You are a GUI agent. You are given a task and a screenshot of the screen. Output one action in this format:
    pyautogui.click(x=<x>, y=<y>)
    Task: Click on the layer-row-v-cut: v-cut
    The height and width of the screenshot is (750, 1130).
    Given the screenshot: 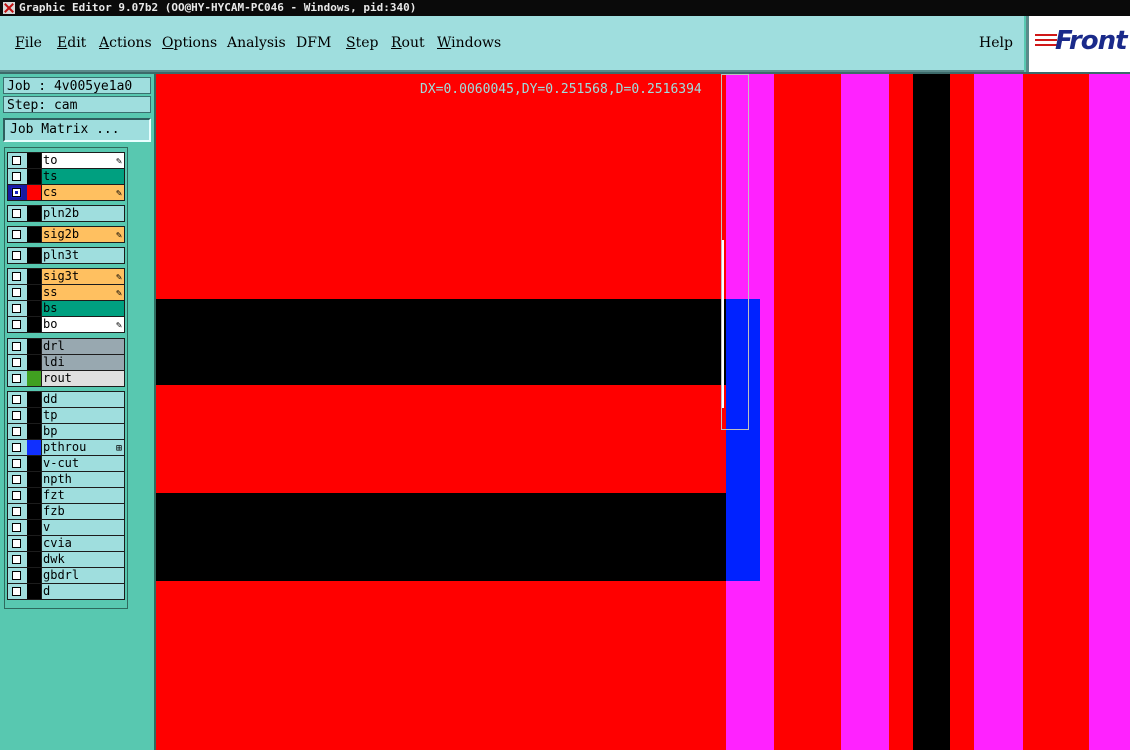 What is the action you would take?
    pyautogui.click(x=66, y=464)
    